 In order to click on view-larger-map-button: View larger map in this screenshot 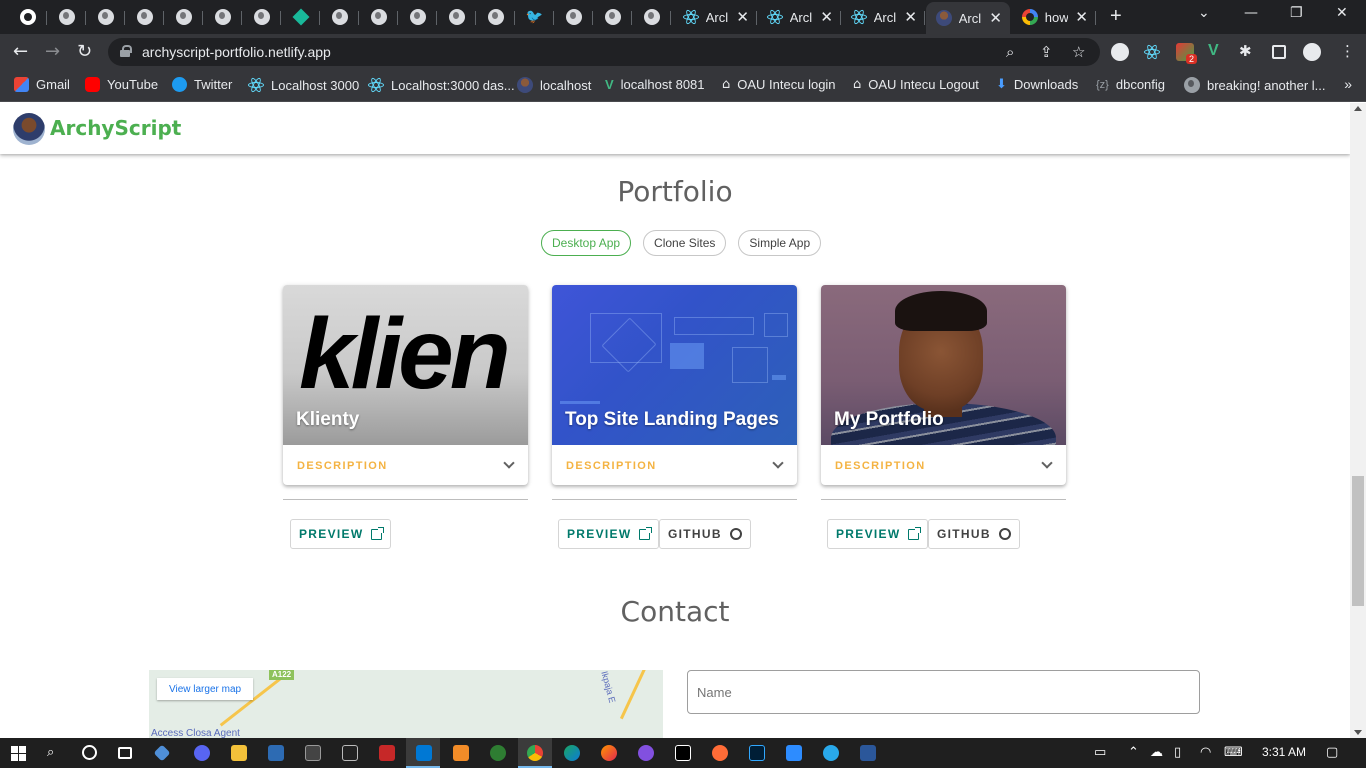, I will do `click(205, 689)`.